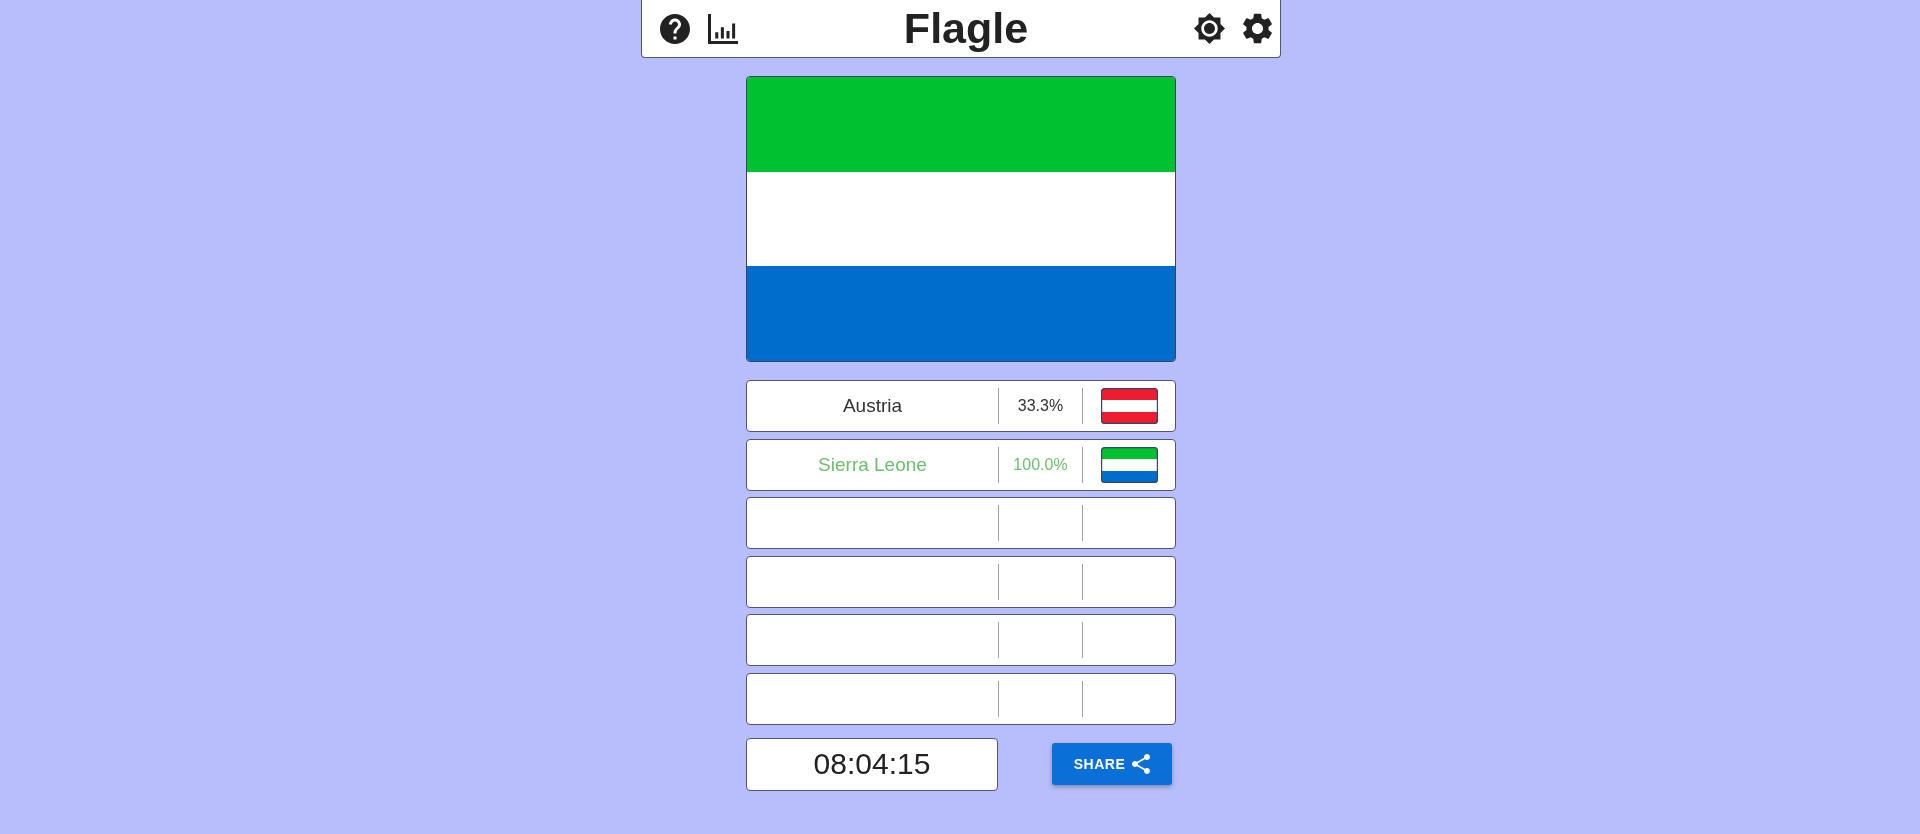  What do you see at coordinates (1040, 464) in the screenshot?
I see `percentage: 100.0%` at bounding box center [1040, 464].